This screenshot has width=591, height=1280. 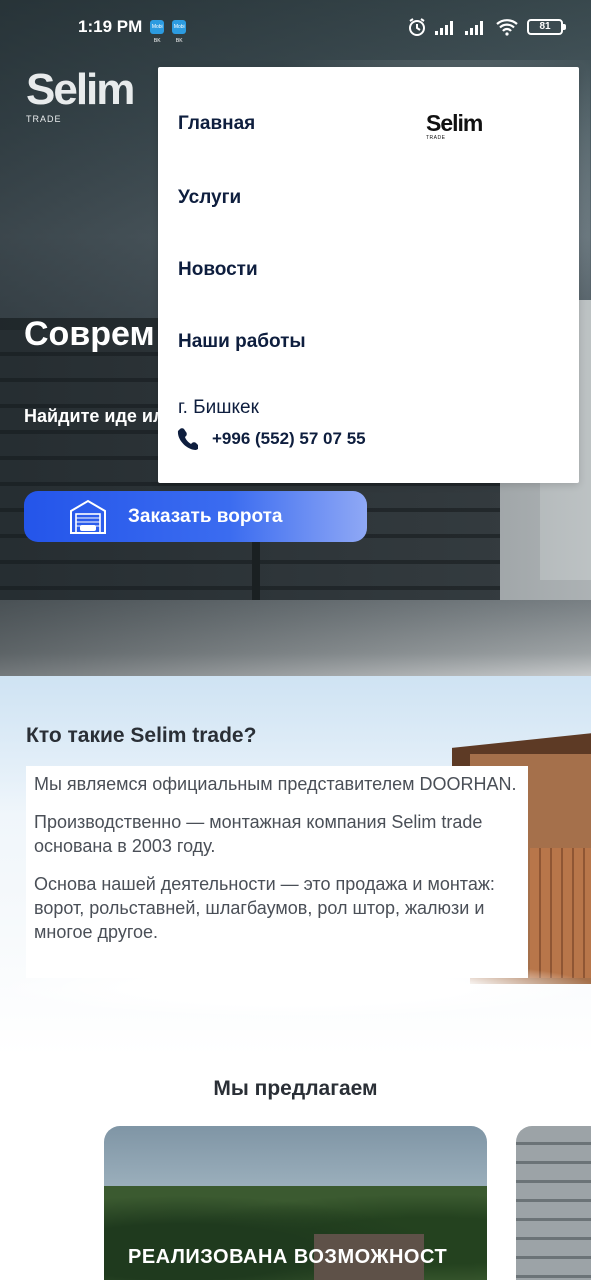 What do you see at coordinates (110, 26) in the screenshot?
I see `status-time: 1:19 PM` at bounding box center [110, 26].